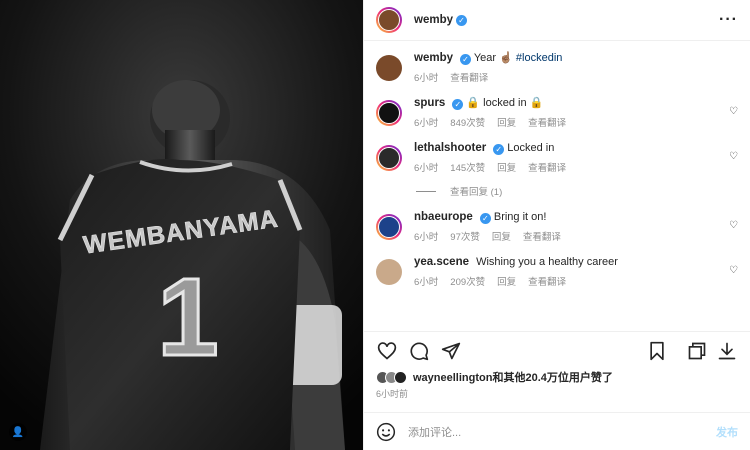 This screenshot has height=450, width=750. Describe the element at coordinates (494, 58) in the screenshot. I see `caption-text: Year ☝🏽` at that location.